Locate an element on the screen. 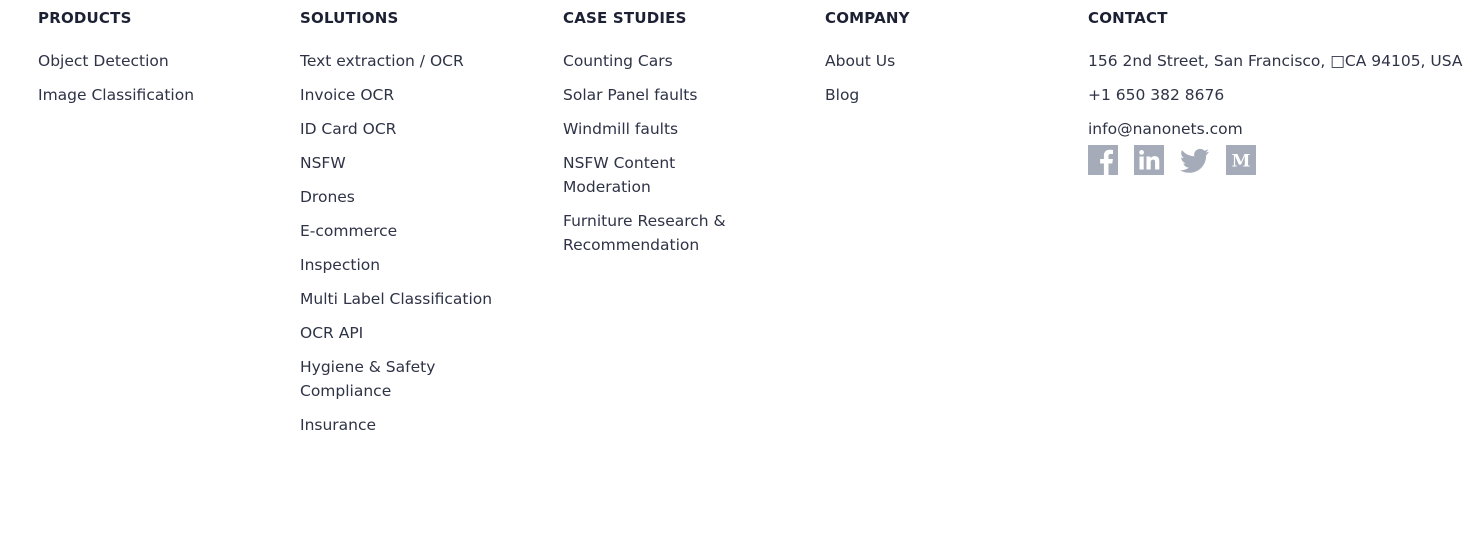  medium-icon: M is located at coordinates (1241, 160).